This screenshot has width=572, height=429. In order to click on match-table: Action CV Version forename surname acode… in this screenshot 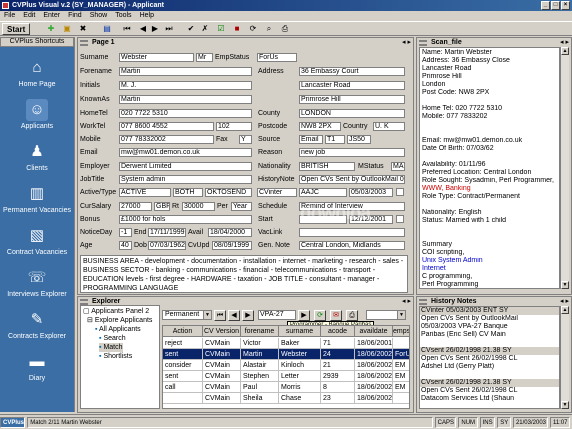, I will do `click(286, 367)`.